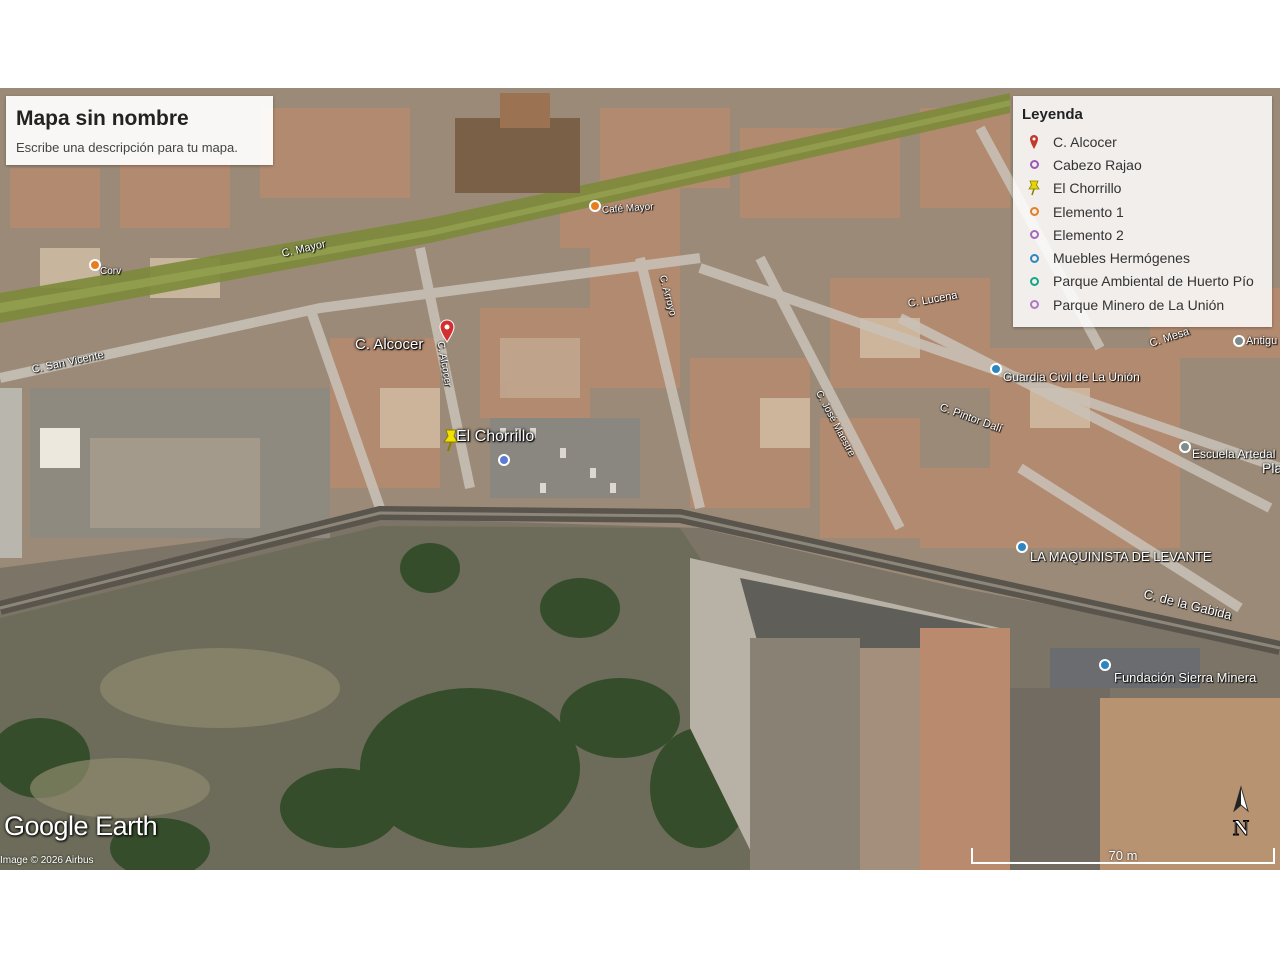 This screenshot has height=960, width=1280. What do you see at coordinates (1088, 234) in the screenshot?
I see `legend-item-label: Elemento 2` at bounding box center [1088, 234].